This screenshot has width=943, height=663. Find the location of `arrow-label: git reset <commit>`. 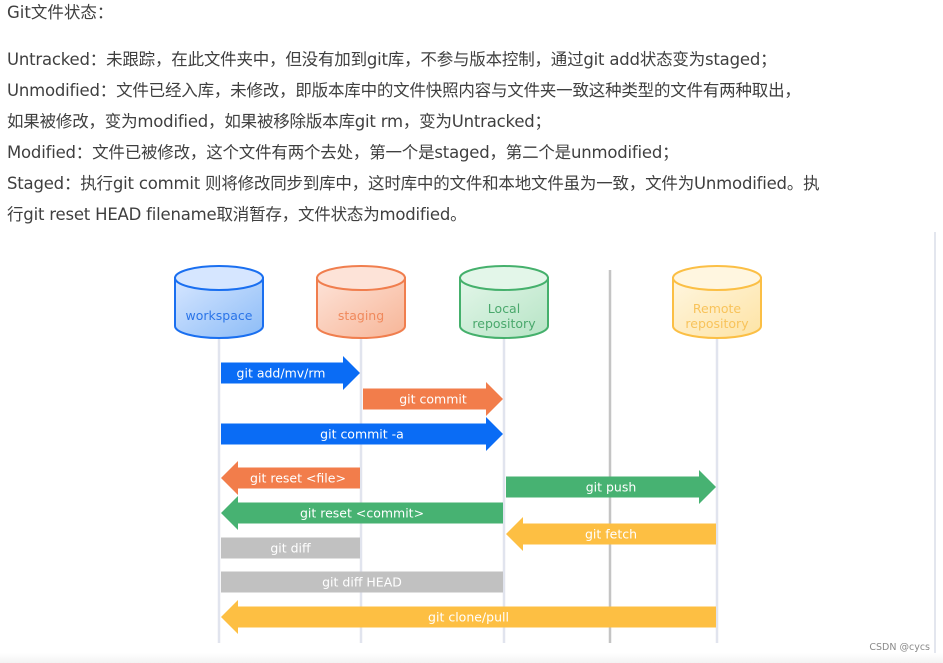

arrow-label: git reset <commit> is located at coordinates (362, 513).